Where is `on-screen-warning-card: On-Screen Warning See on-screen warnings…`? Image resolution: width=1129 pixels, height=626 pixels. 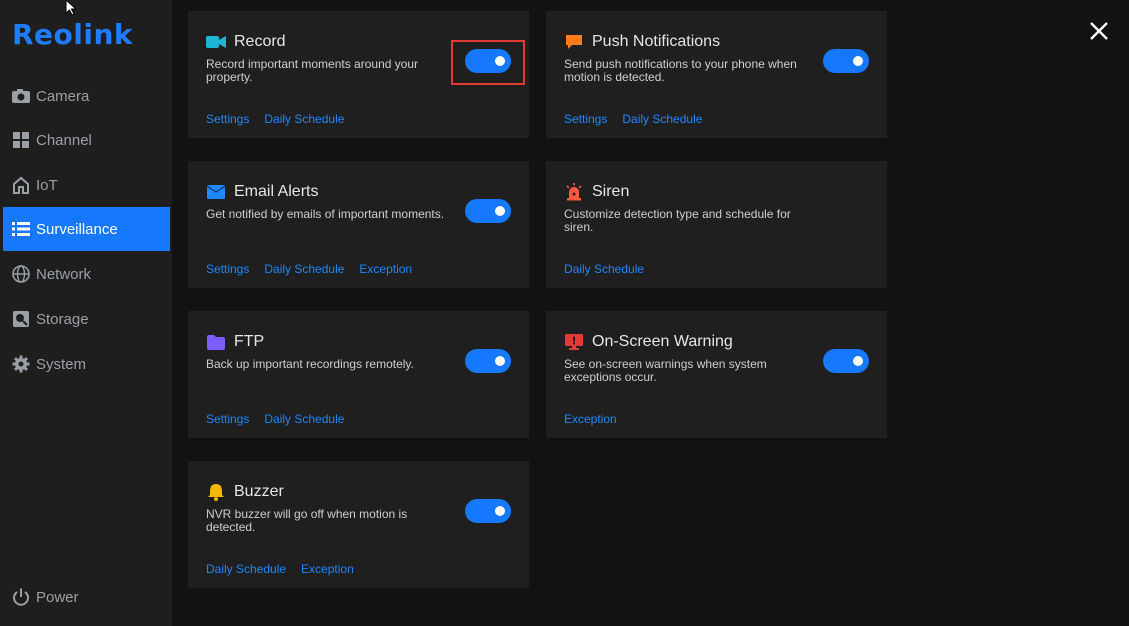
on-screen-warning-card: On-Screen Warning See on-screen warnings… is located at coordinates (716, 374).